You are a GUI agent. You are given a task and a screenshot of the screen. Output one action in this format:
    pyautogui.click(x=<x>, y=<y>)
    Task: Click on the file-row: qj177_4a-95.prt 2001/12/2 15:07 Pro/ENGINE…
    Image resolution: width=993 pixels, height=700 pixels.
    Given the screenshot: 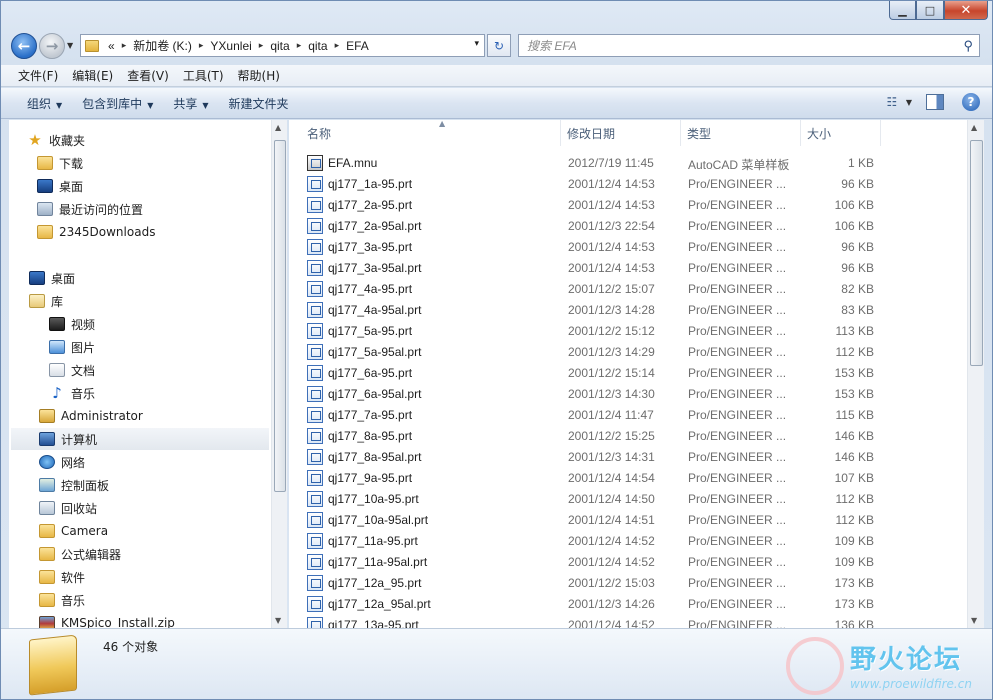 What is the action you would take?
    pyautogui.click(x=597, y=288)
    